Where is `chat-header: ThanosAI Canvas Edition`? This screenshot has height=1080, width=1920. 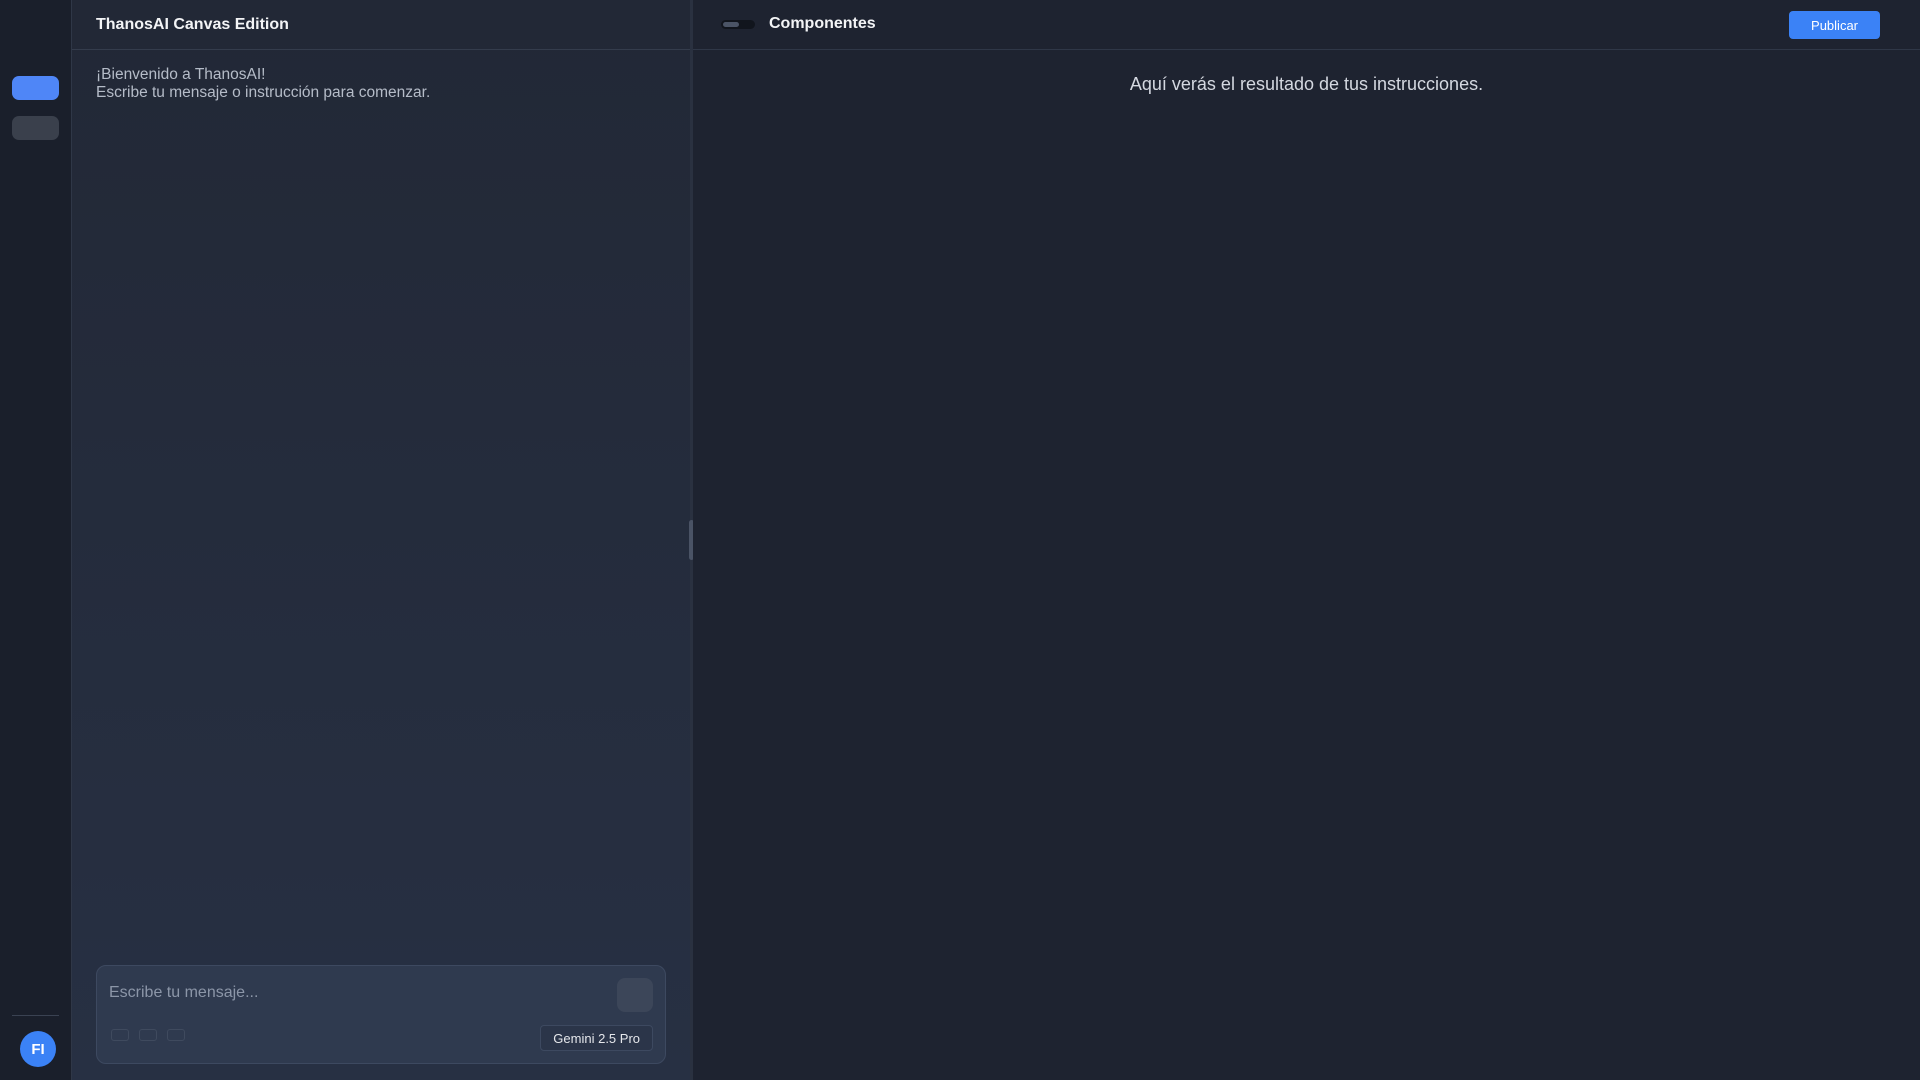
chat-header: ThanosAI Canvas Edition is located at coordinates (381, 25).